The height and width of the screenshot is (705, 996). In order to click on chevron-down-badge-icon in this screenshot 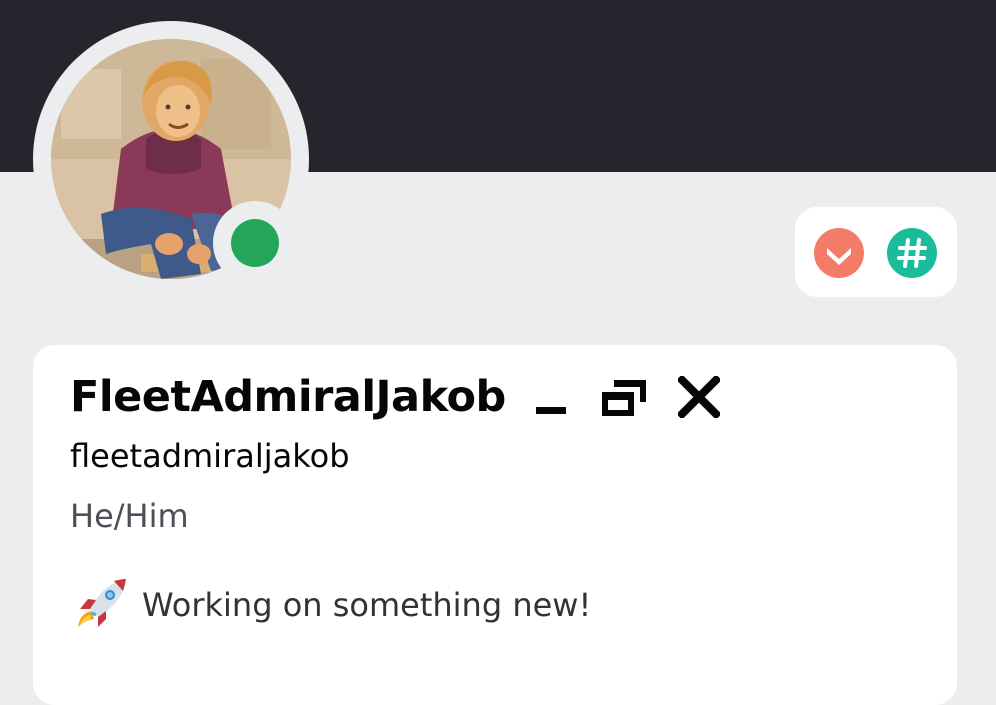, I will do `click(839, 253)`.